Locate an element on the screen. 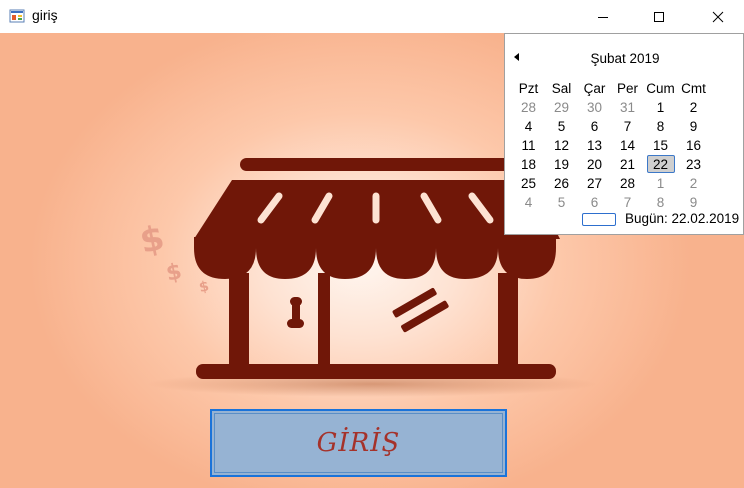 The image size is (744, 488). calendar-day: 12 is located at coordinates (561, 145).